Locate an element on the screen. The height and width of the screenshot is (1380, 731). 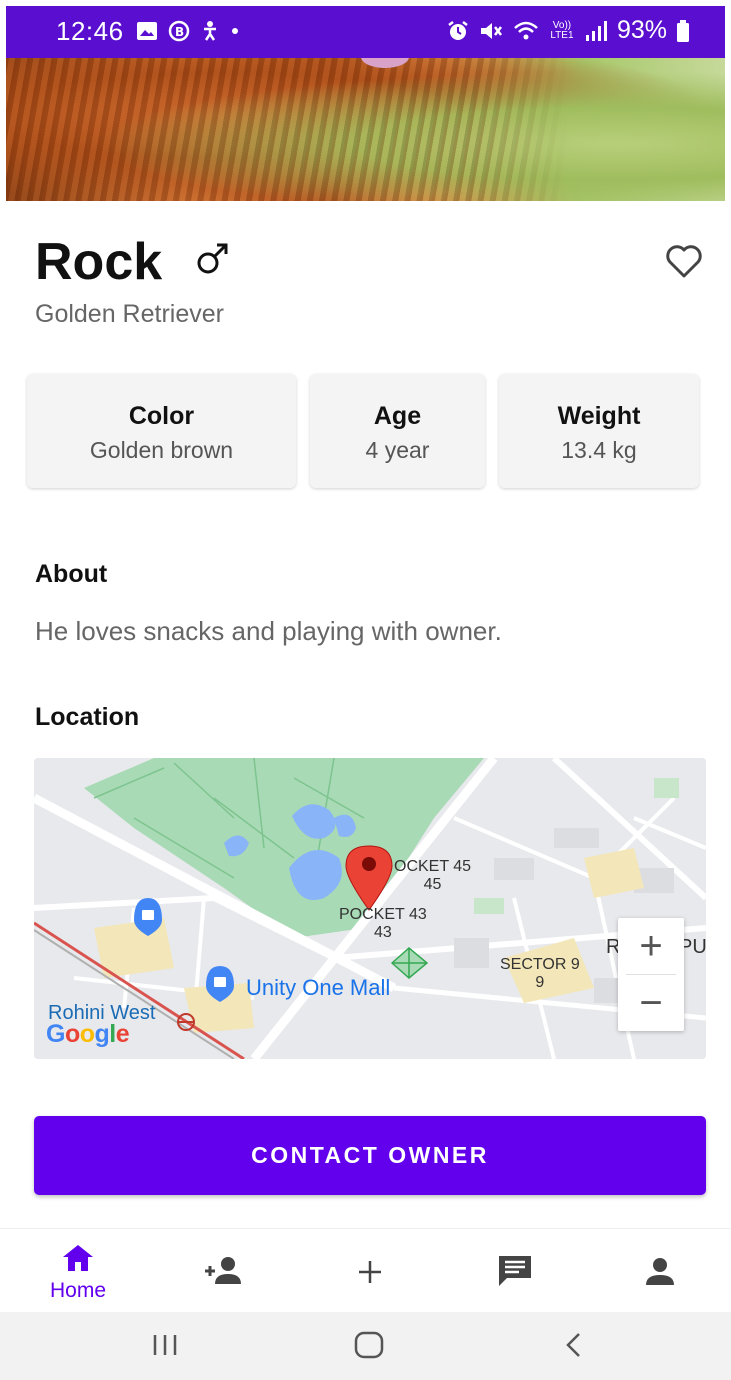
alarm-icon is located at coordinates (458, 30).